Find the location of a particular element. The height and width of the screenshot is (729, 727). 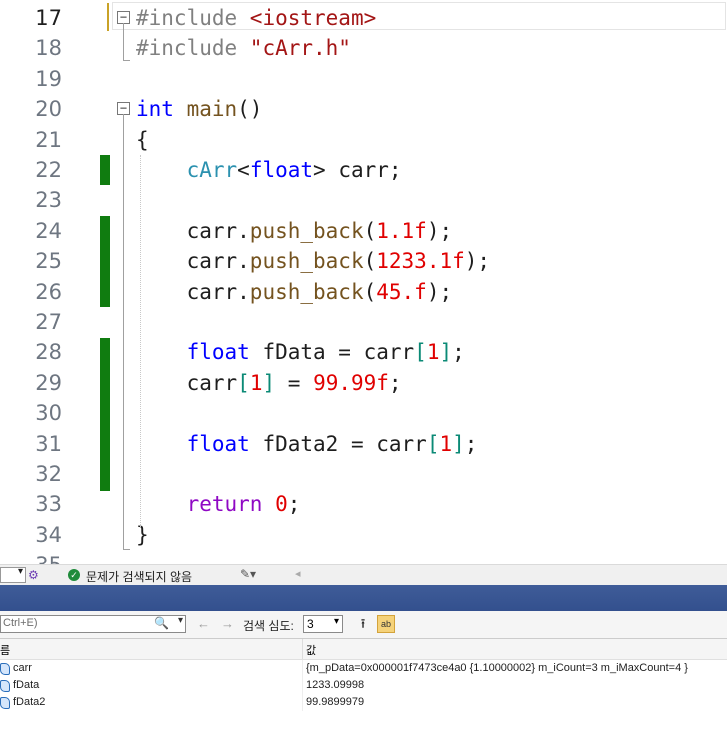

scroll-left-icon: ◂ is located at coordinates (298, 573).